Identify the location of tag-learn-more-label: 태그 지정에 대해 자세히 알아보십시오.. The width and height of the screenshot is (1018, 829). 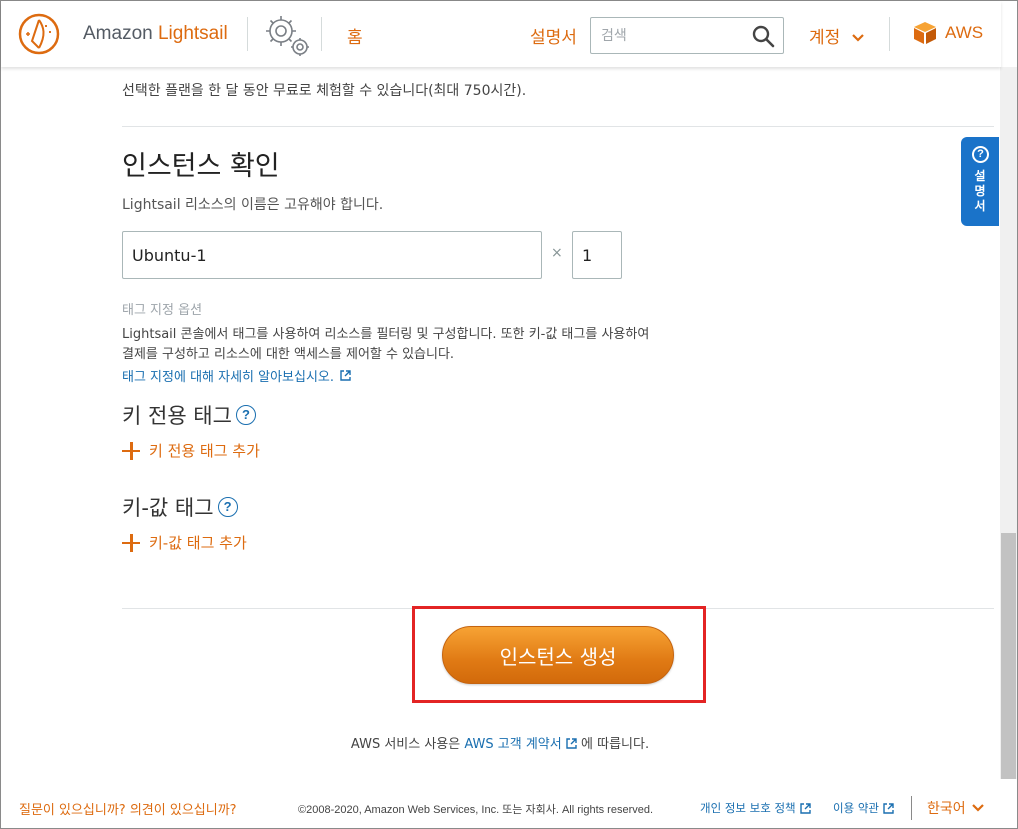
(228, 377).